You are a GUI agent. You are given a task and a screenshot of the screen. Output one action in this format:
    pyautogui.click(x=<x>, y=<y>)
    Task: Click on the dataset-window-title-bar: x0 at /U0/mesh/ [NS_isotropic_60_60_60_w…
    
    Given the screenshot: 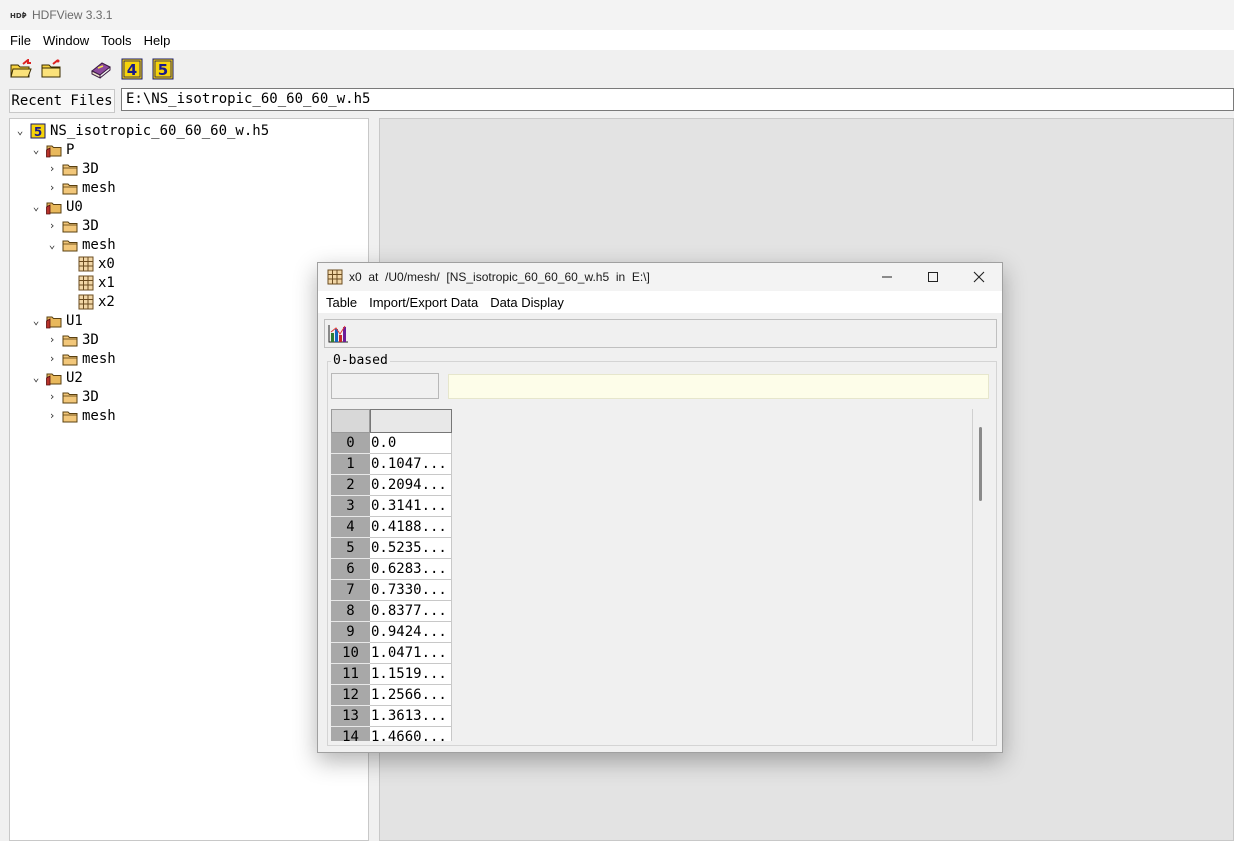 What is the action you would take?
    pyautogui.click(x=660, y=277)
    